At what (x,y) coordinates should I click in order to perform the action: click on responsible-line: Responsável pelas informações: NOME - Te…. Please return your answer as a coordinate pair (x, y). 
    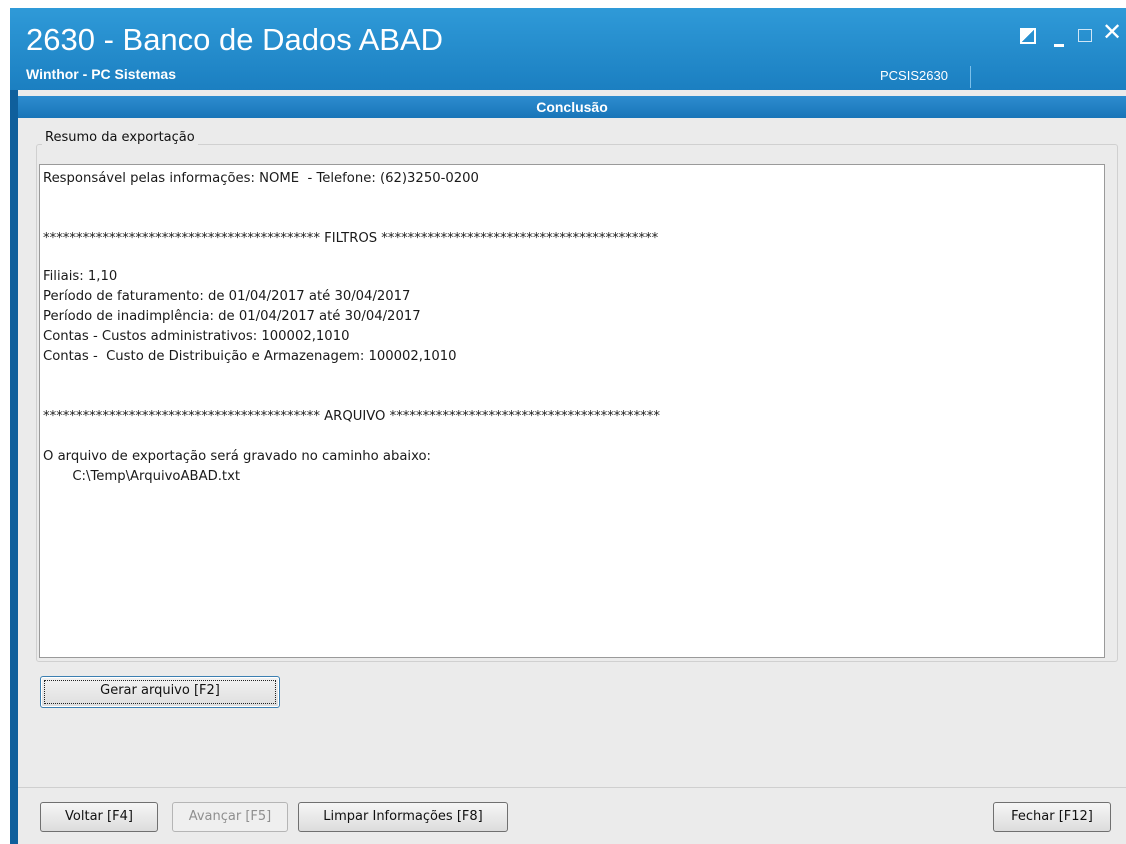
    Looking at the image, I should click on (261, 178).